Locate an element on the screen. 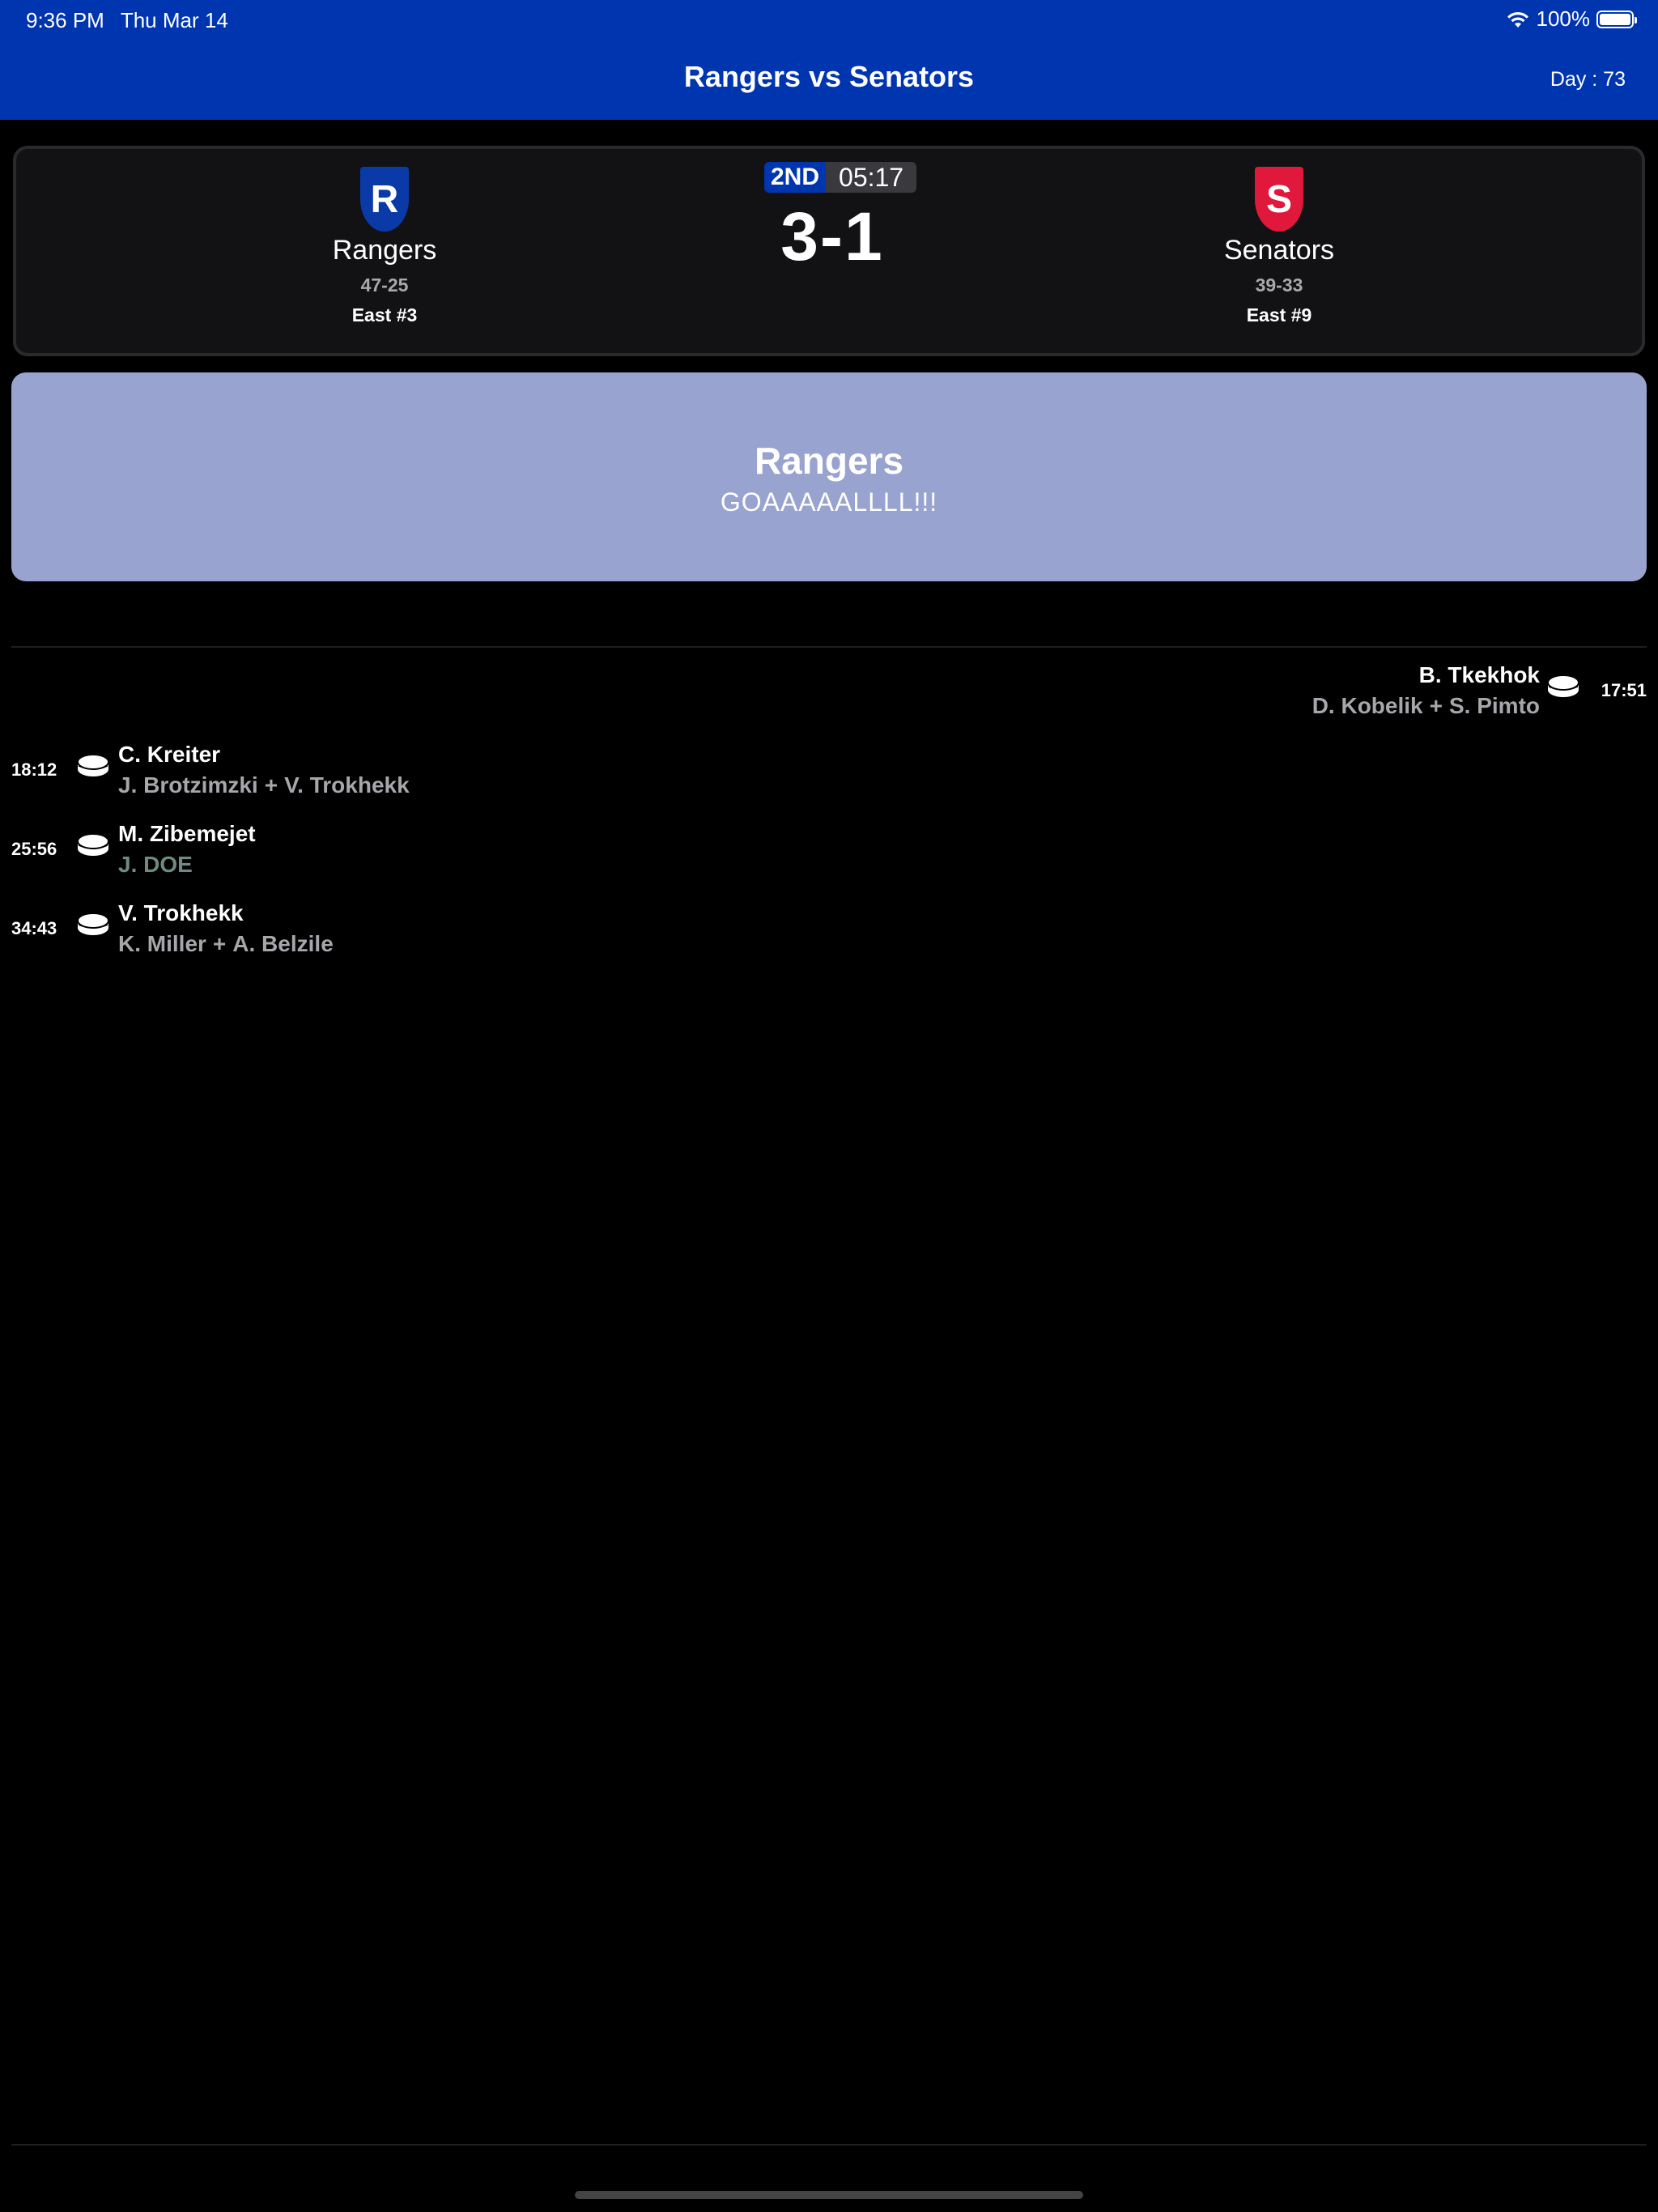  status-bar-left: 9:36 PM Thu Mar 14 is located at coordinates (127, 21).